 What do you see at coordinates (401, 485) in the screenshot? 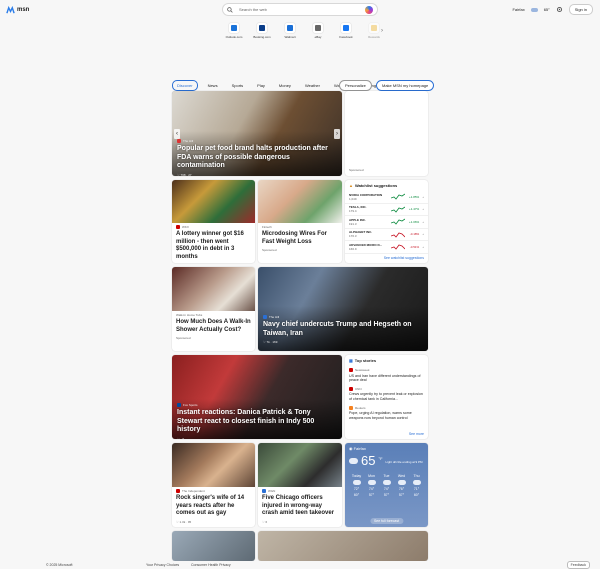
I see `forecast-day: Wed 76° 57°` at bounding box center [401, 485].